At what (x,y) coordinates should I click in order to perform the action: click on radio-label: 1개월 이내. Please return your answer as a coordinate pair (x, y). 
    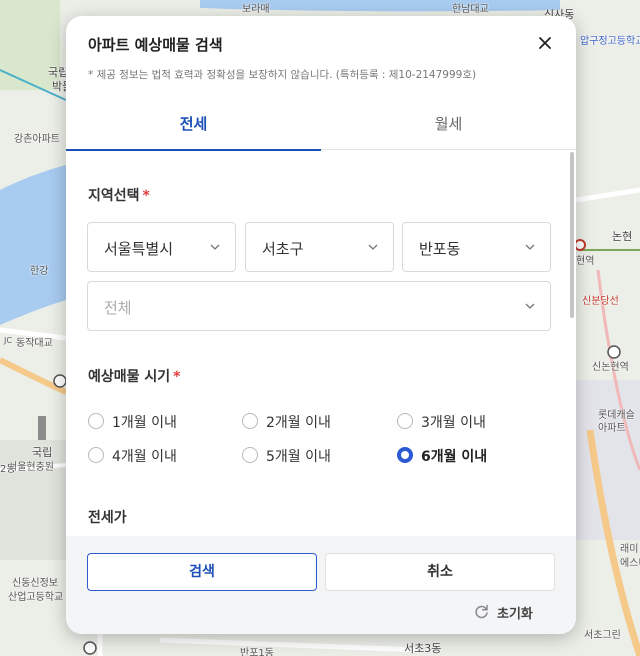
    Looking at the image, I should click on (144, 423).